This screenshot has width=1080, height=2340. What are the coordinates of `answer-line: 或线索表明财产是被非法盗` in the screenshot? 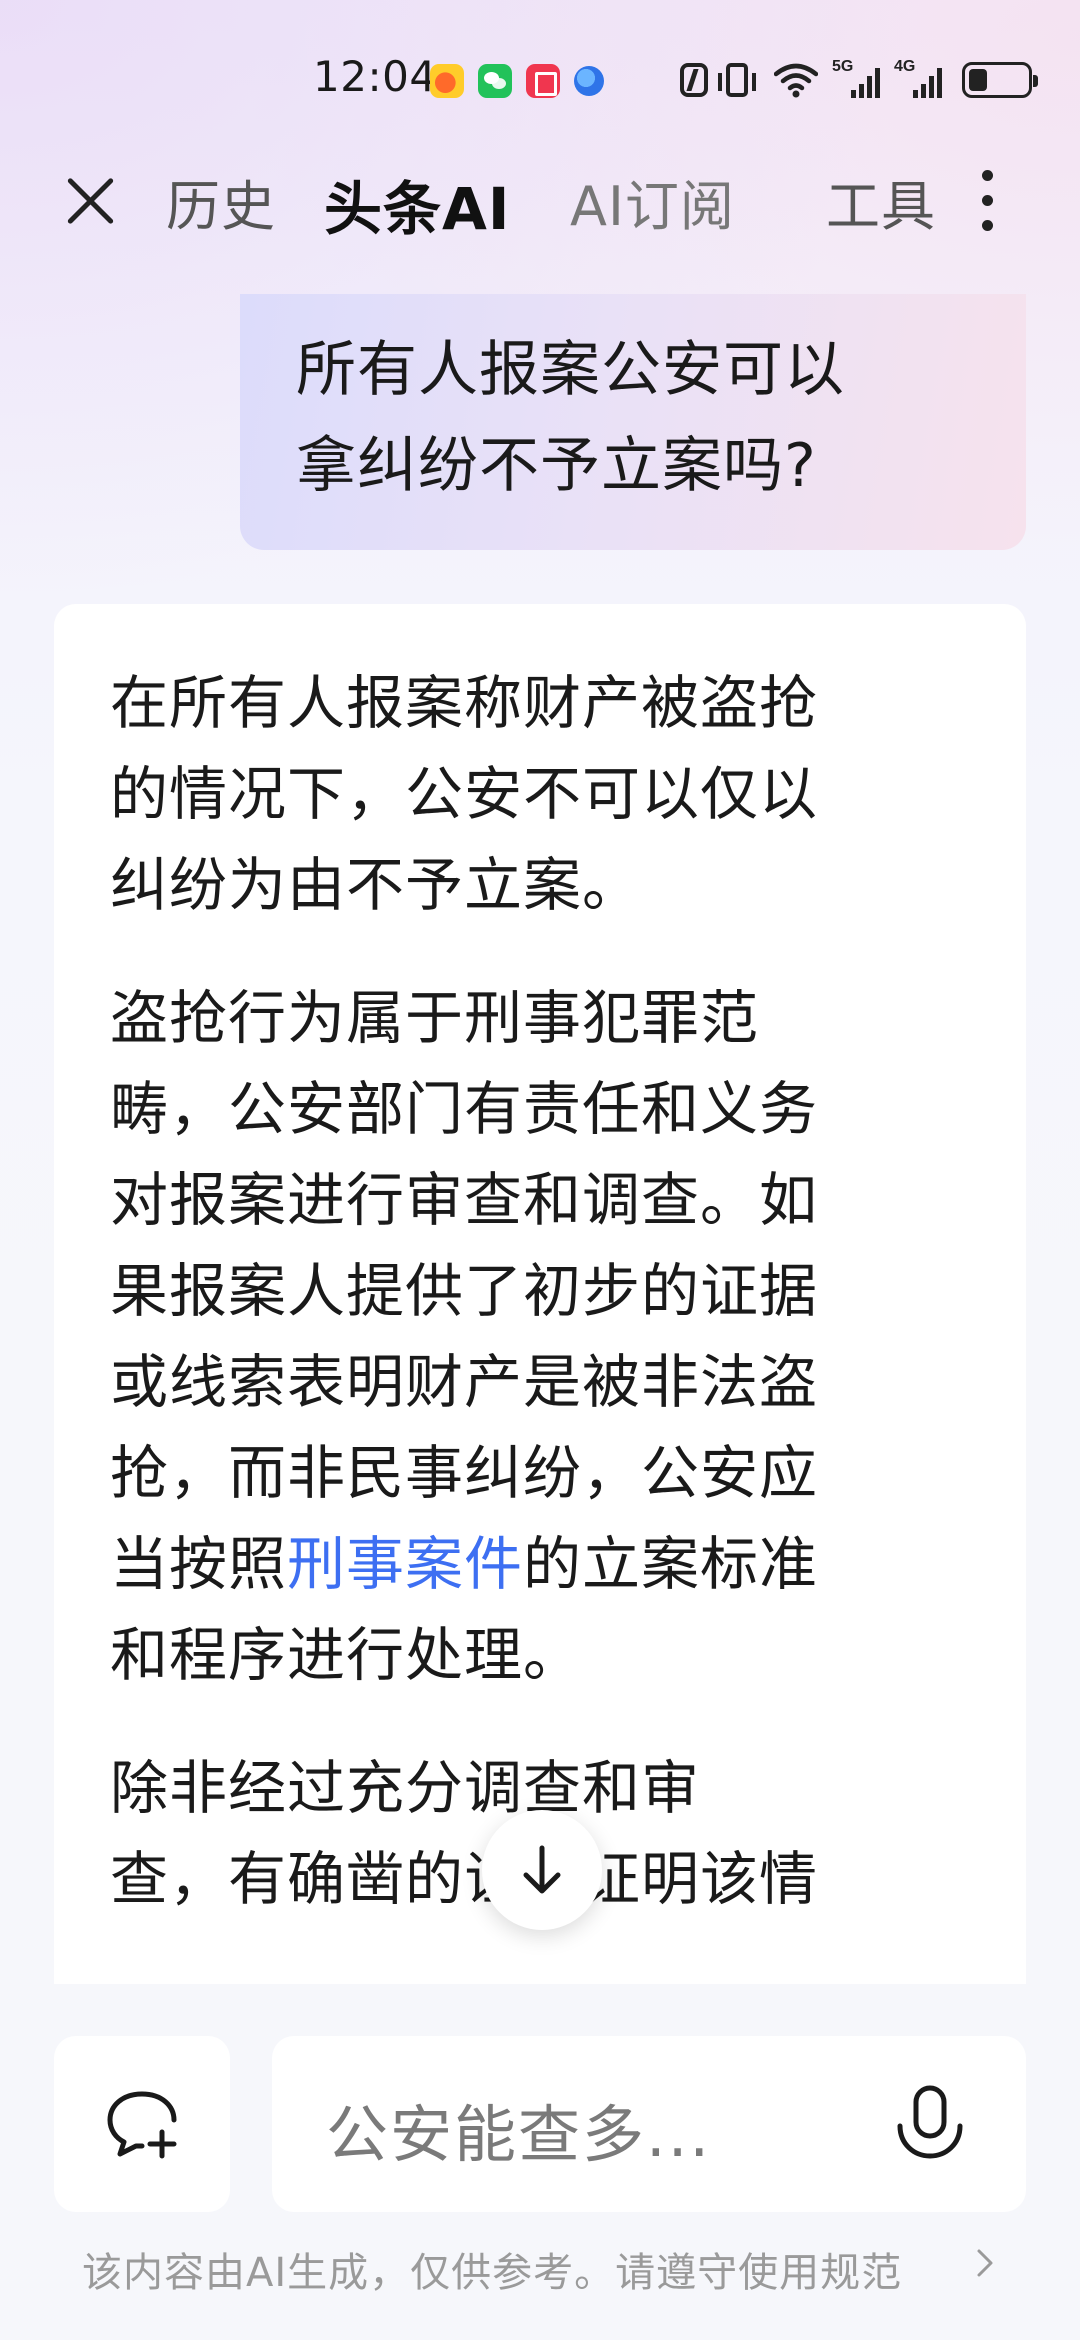 It's located at (464, 1382).